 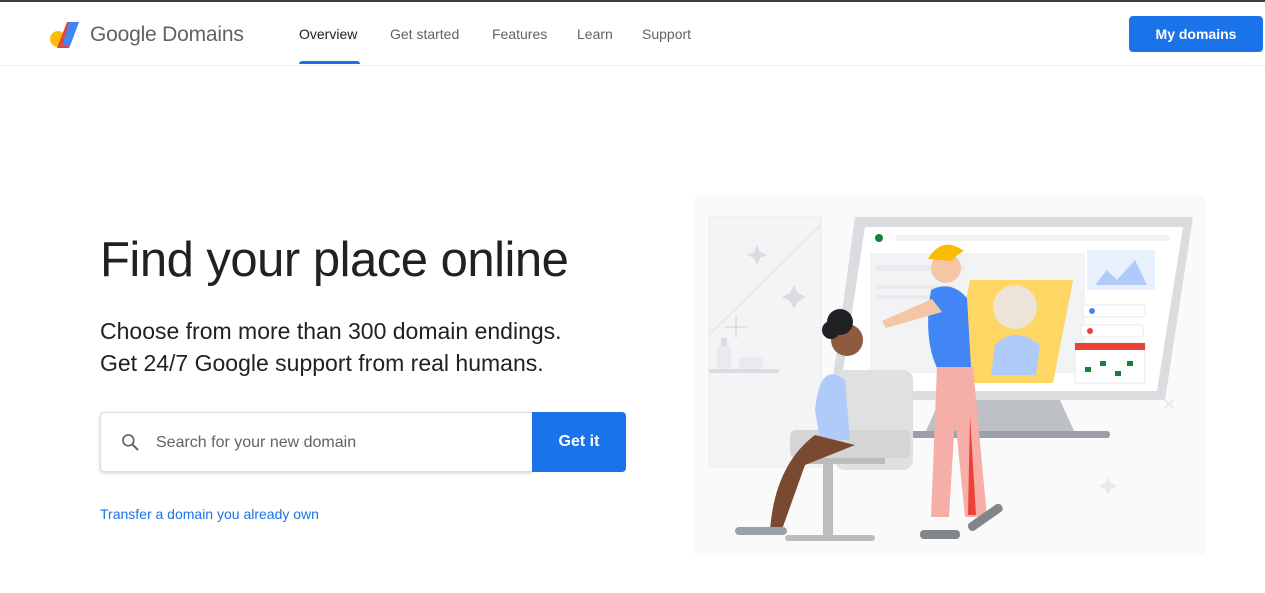 I want to click on active-tab-indicator, so click(x=329, y=62).